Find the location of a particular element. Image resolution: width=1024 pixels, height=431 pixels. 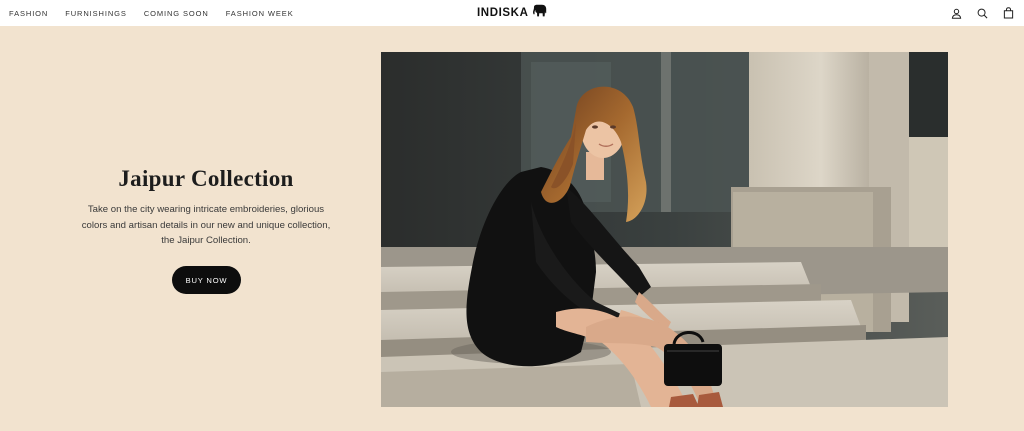

search-icon is located at coordinates (982, 13).